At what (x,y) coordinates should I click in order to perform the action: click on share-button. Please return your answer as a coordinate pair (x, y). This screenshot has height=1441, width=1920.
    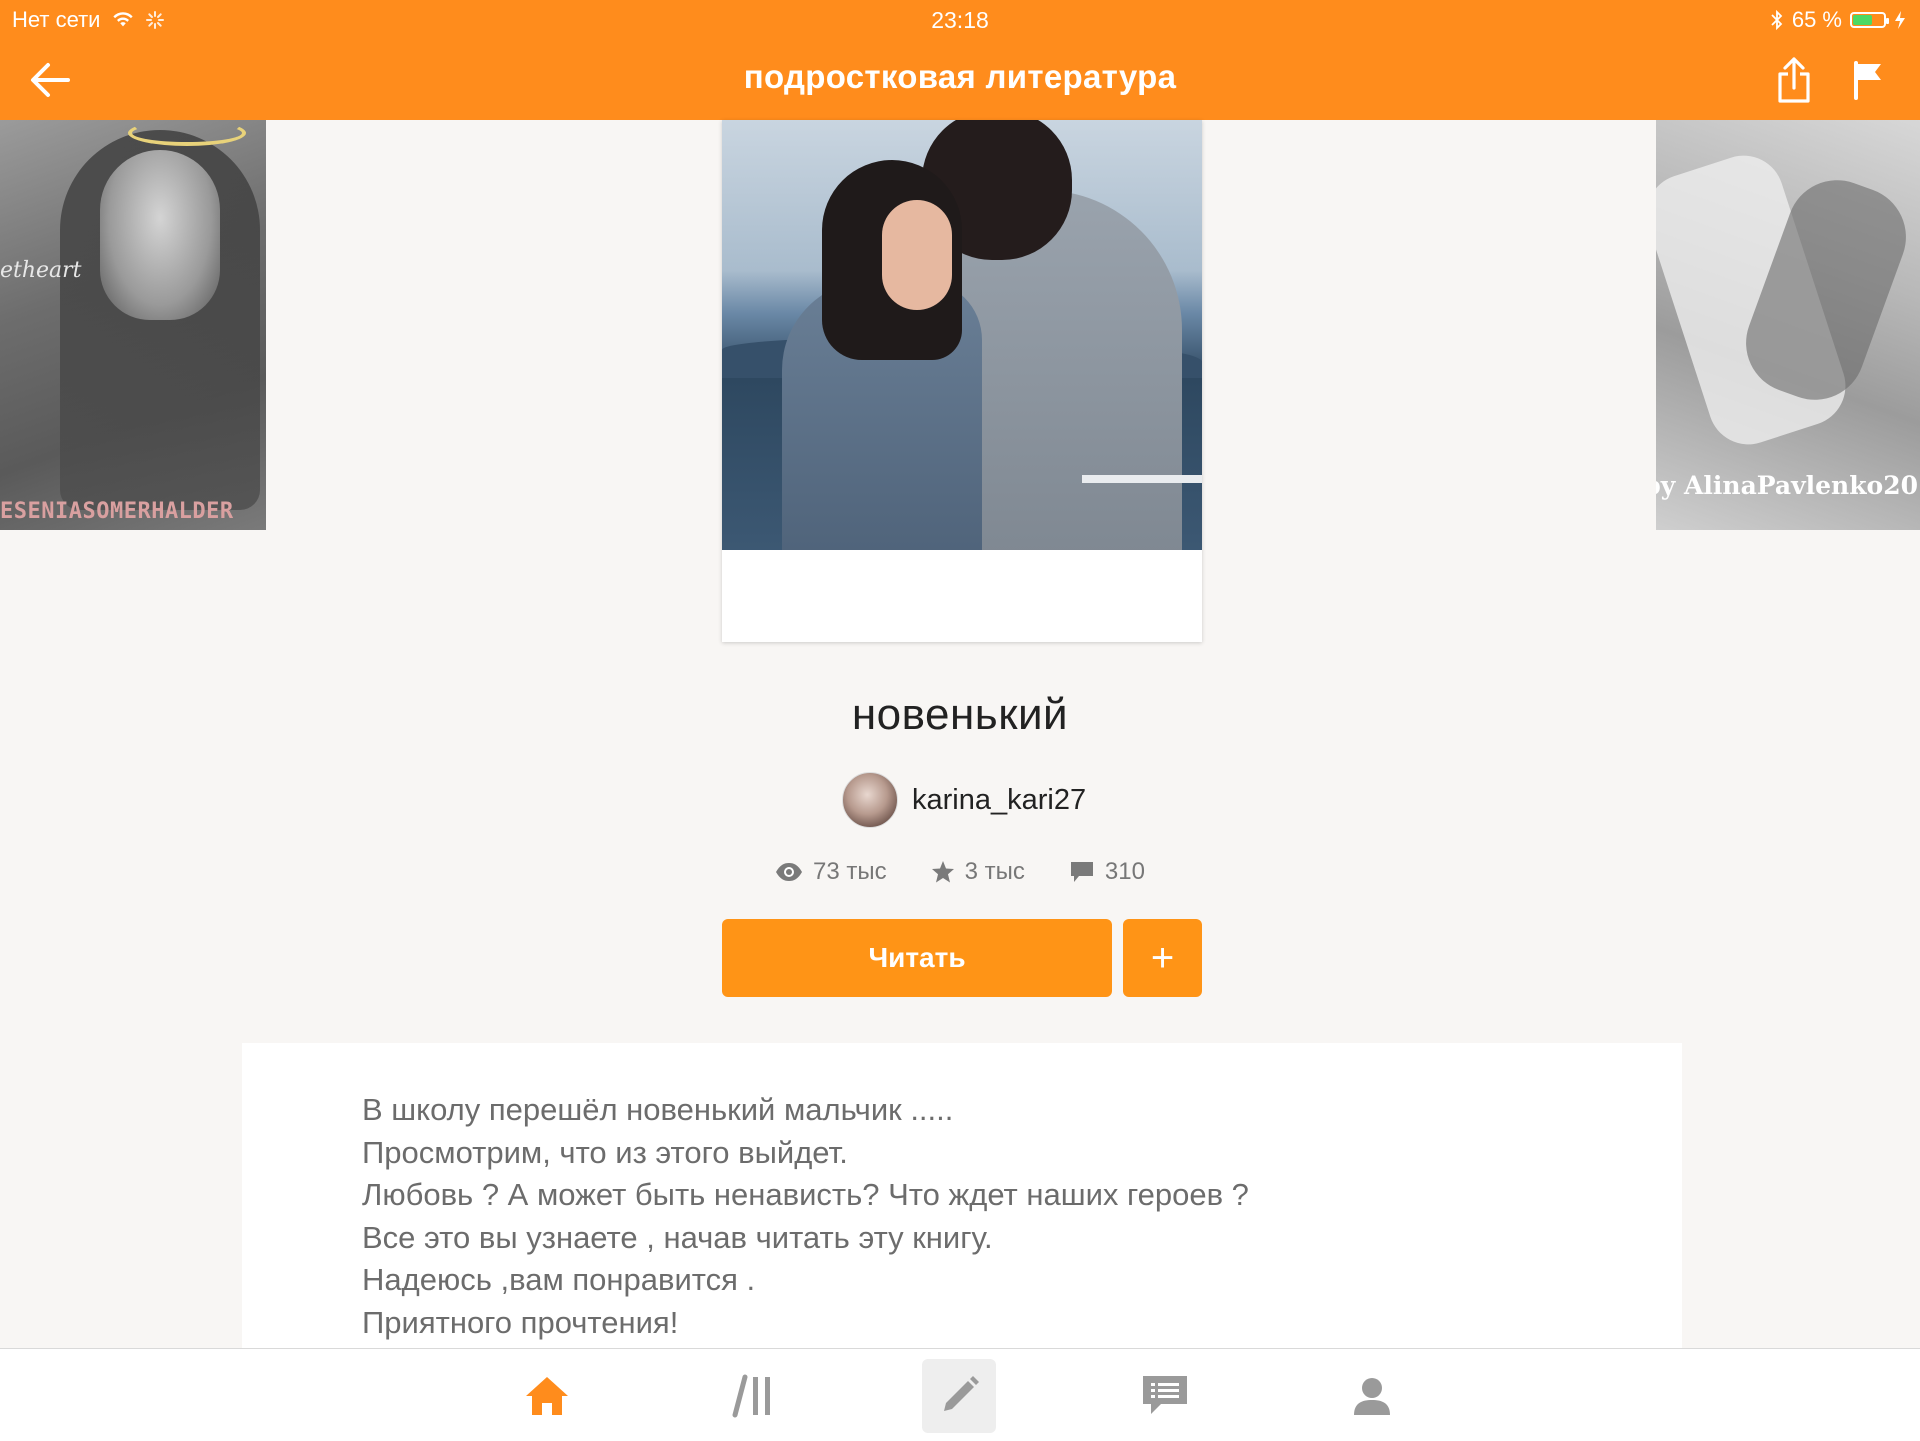
    Looking at the image, I should click on (1794, 80).